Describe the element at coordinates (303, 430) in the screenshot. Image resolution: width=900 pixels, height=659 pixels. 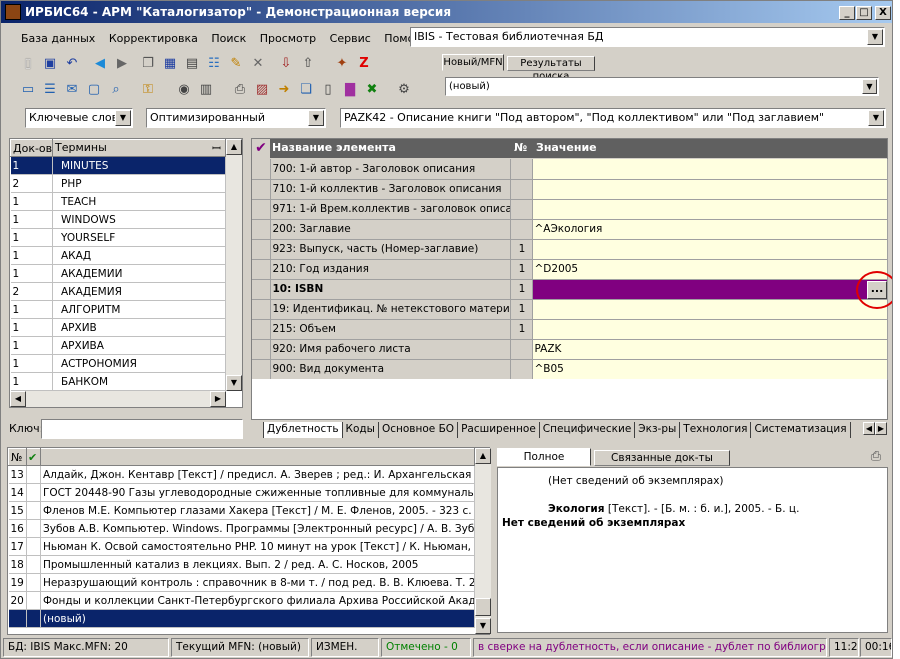
I see `tab-duplicates: Дублетность` at that location.